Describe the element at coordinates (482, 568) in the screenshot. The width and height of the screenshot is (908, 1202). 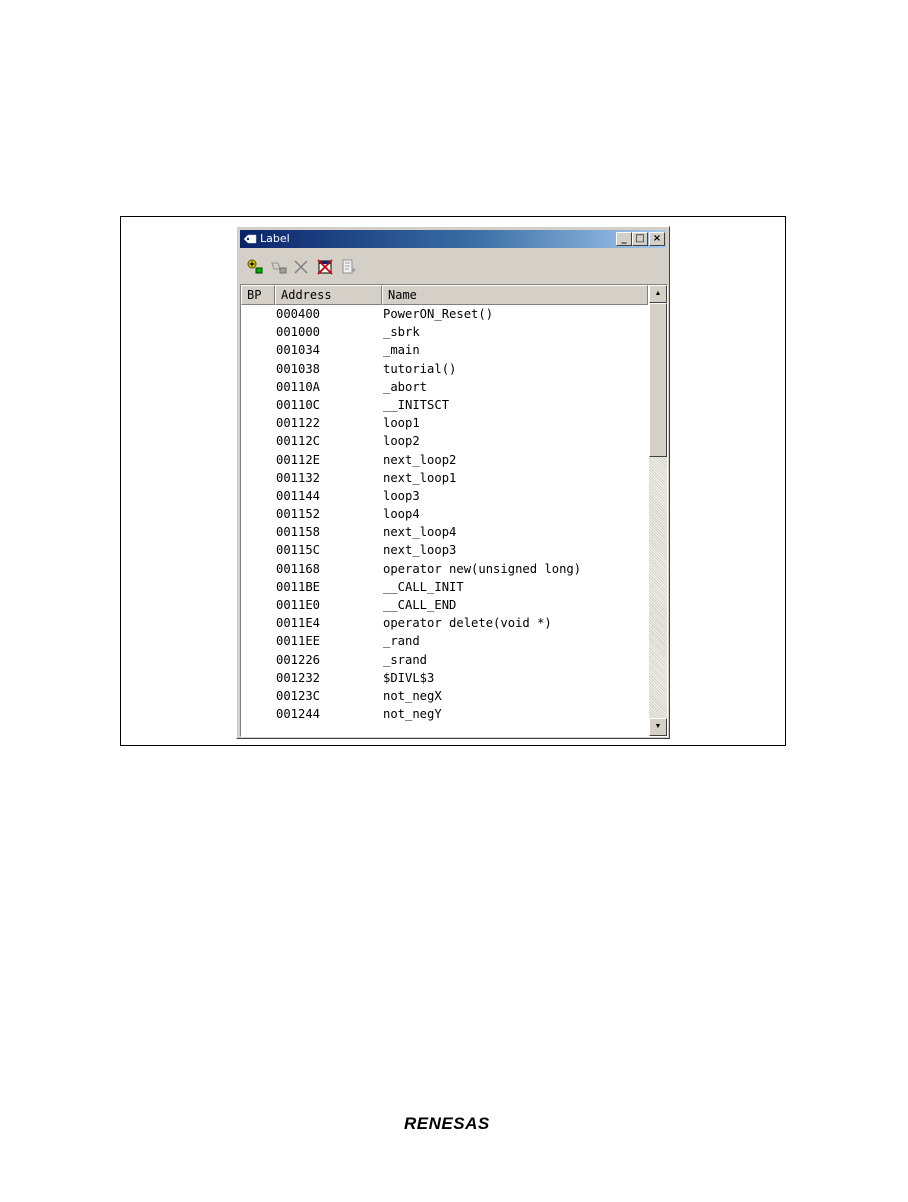
I see `name-cell: operator new(unsigned long)` at that location.